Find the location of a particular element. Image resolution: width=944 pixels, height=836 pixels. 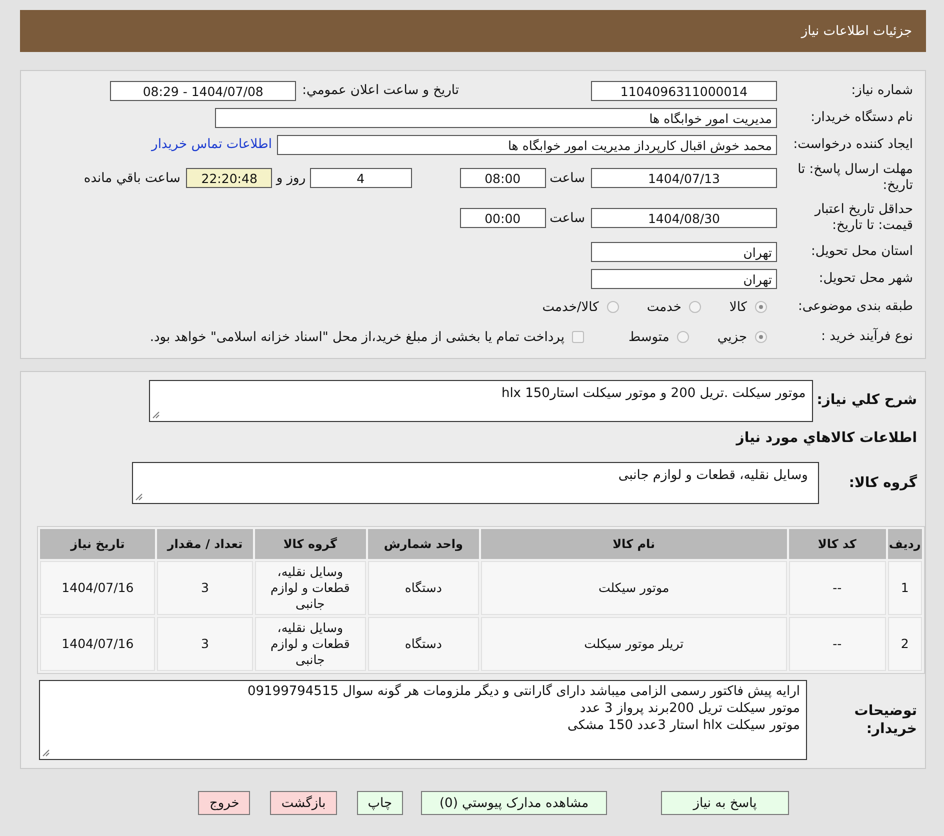

field-label: طبقه بندی موضوعی: is located at coordinates (855, 307).